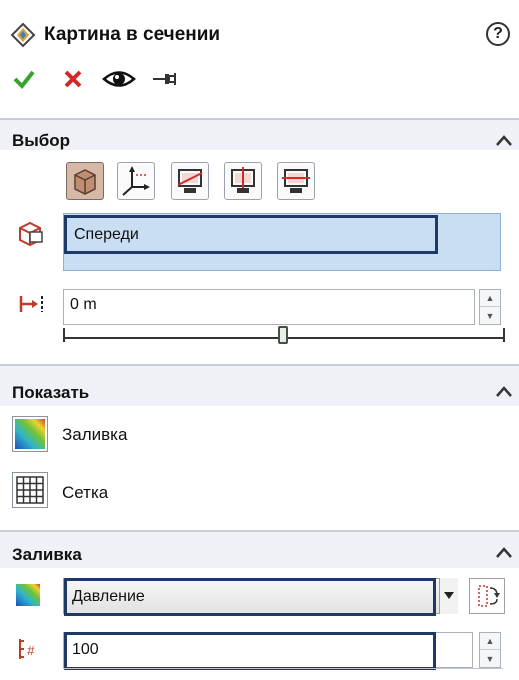 The width and height of the screenshot is (519, 680). Describe the element at coordinates (504, 335) in the screenshot. I see `slider-tick-end` at that location.